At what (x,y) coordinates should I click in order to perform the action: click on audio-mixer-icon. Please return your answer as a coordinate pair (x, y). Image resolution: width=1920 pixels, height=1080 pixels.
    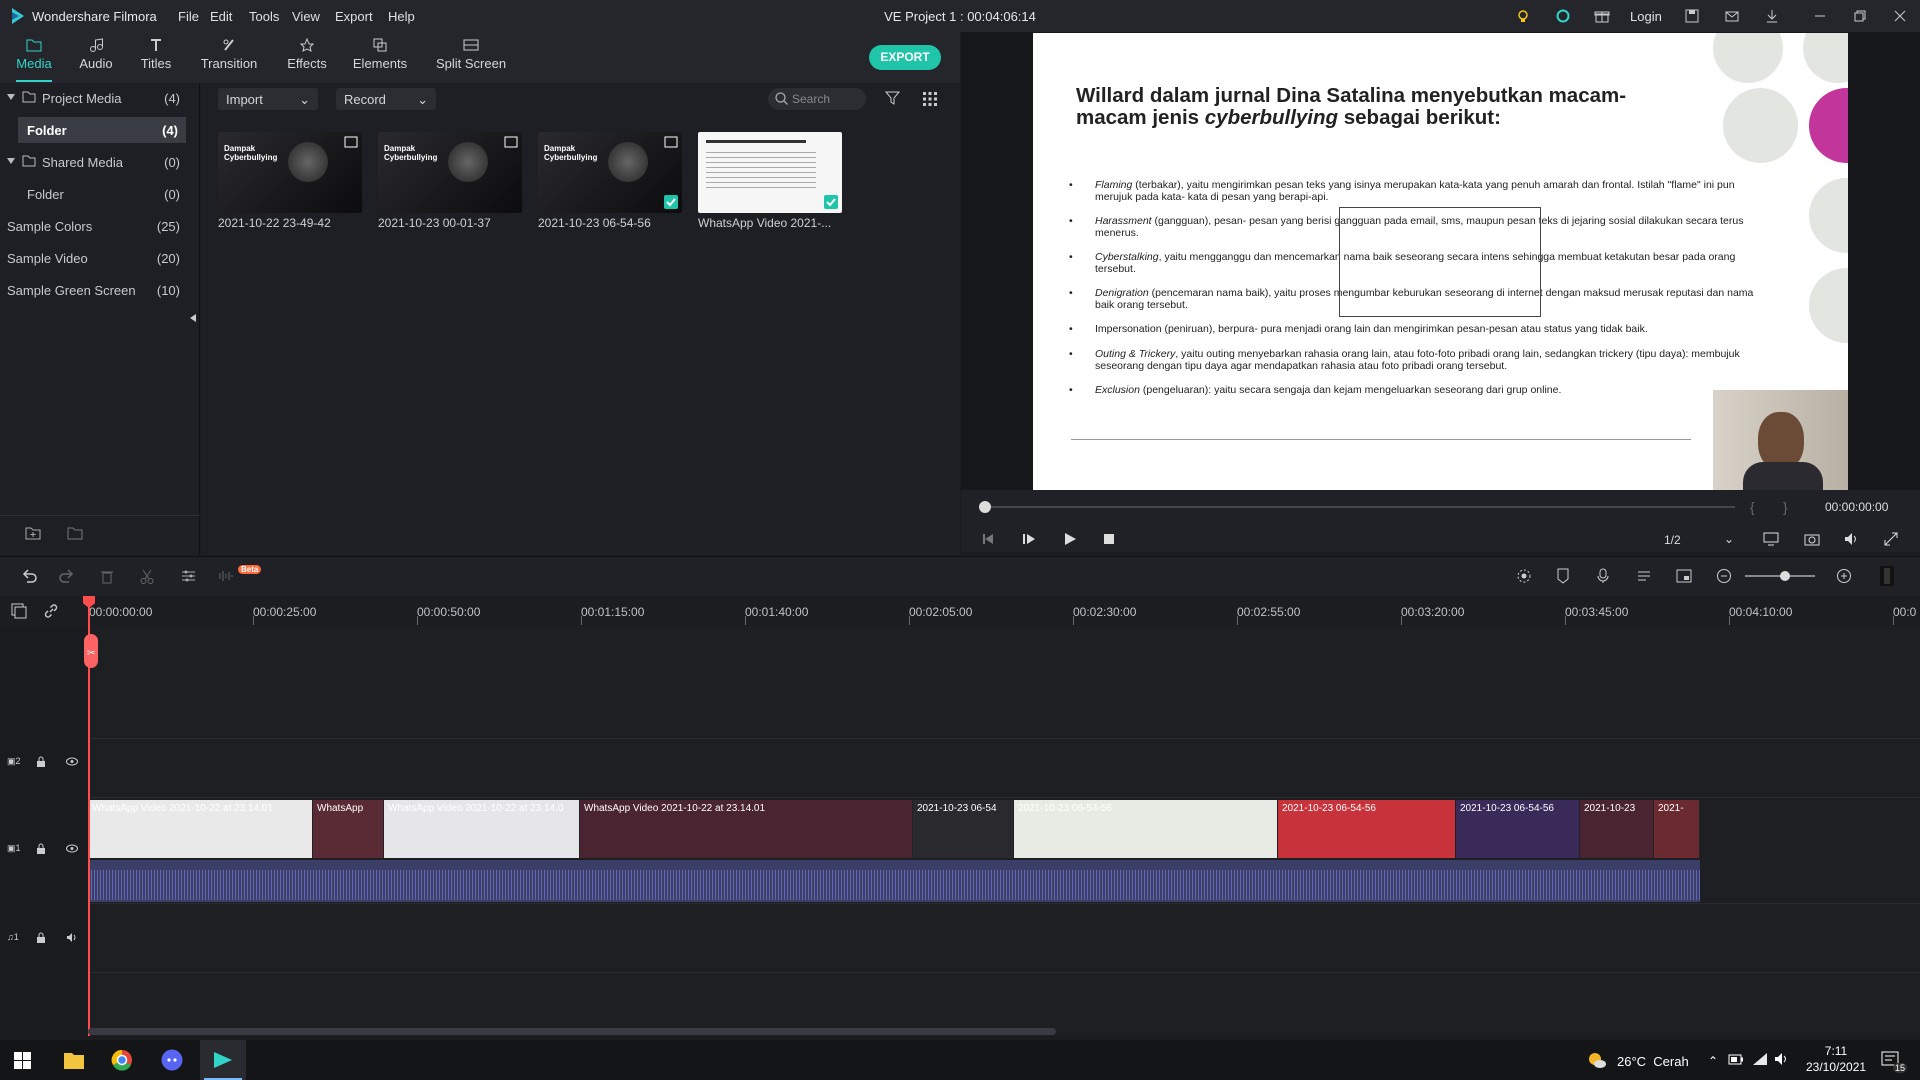
    Looking at the image, I should click on (1644, 576).